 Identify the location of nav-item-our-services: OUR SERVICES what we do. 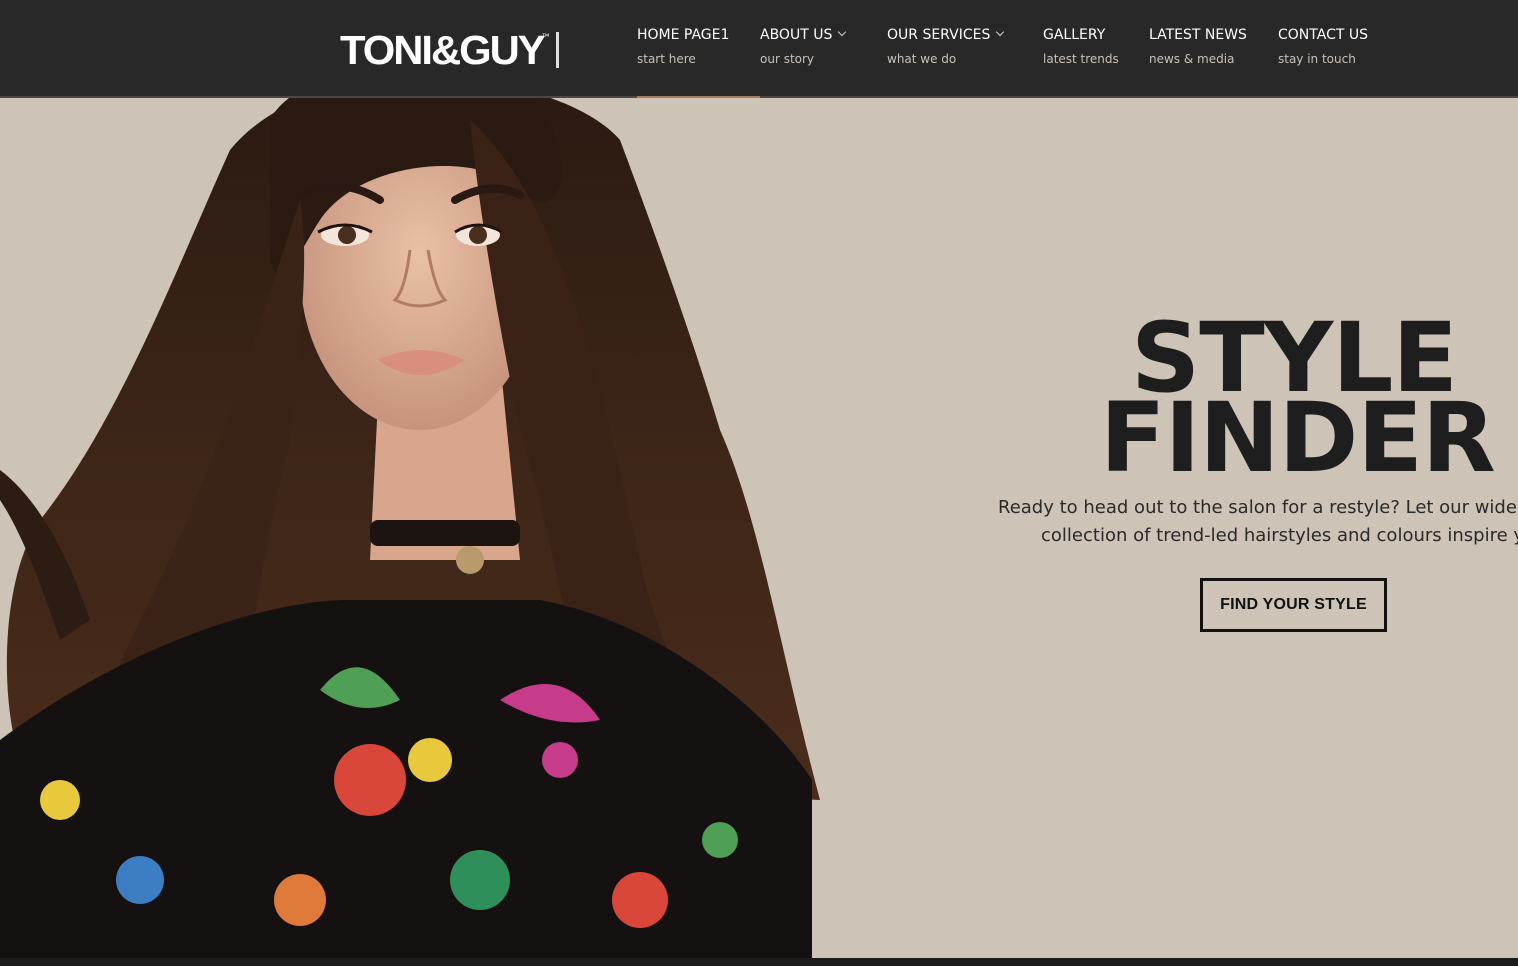
(946, 48).